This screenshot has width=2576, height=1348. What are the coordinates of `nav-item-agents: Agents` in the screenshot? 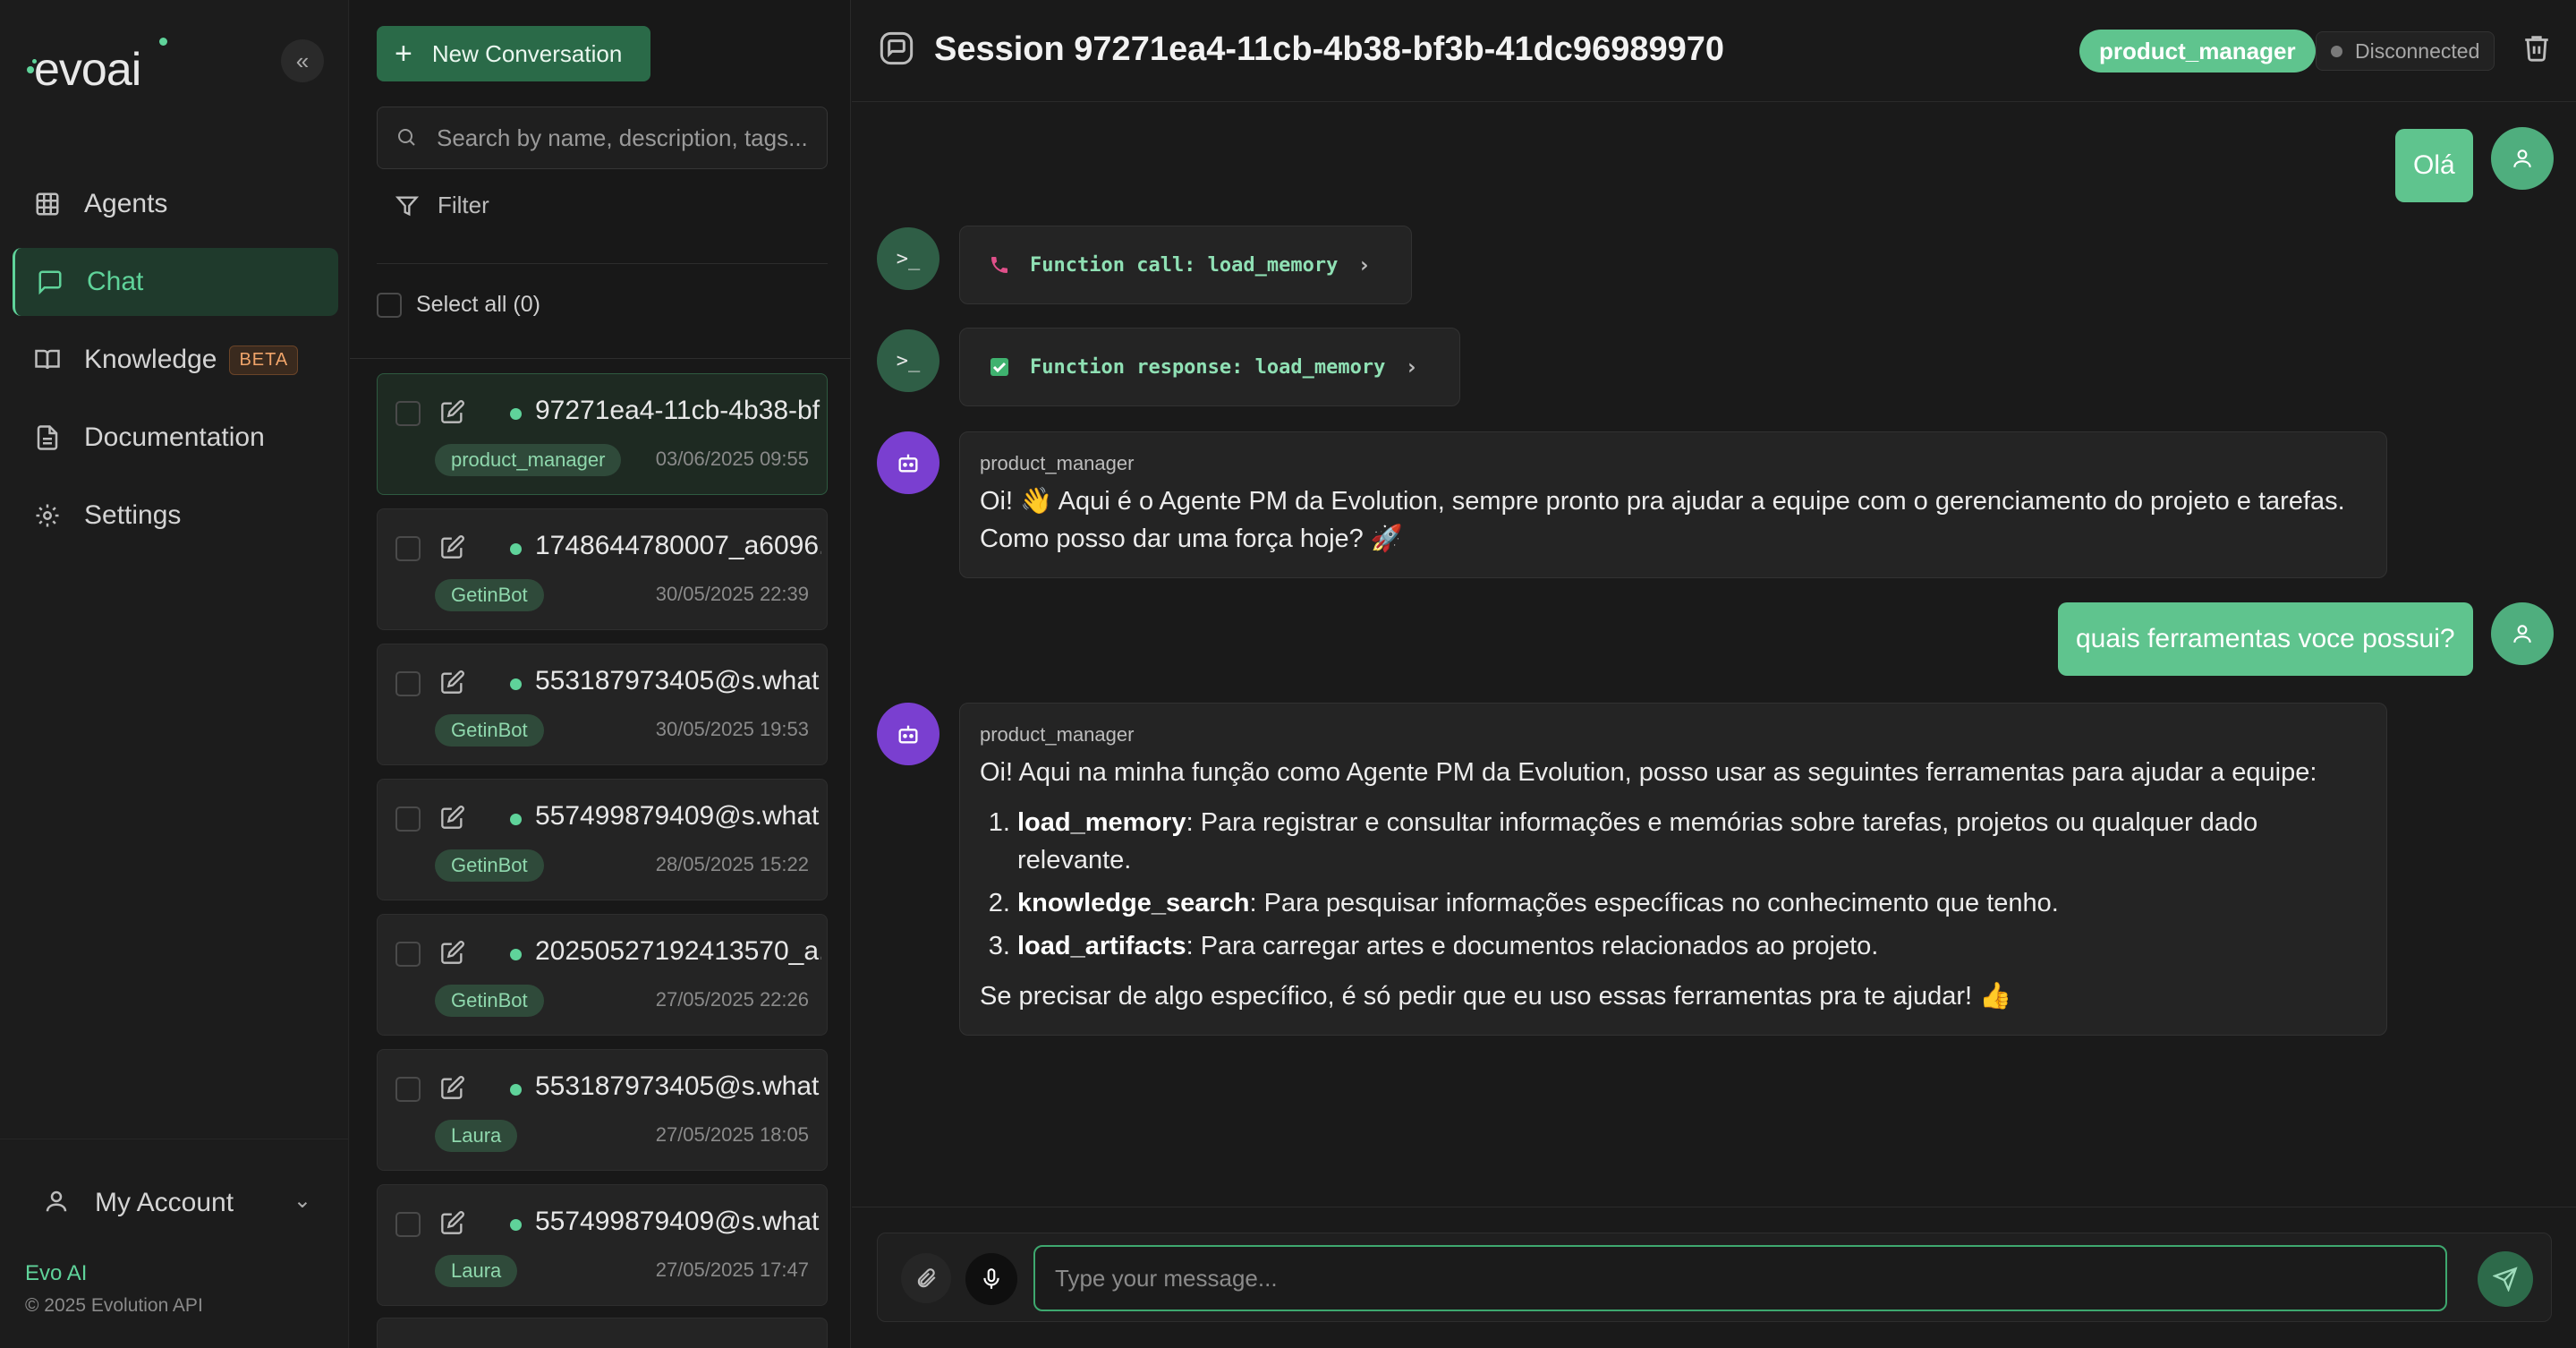 It's located at (175, 204).